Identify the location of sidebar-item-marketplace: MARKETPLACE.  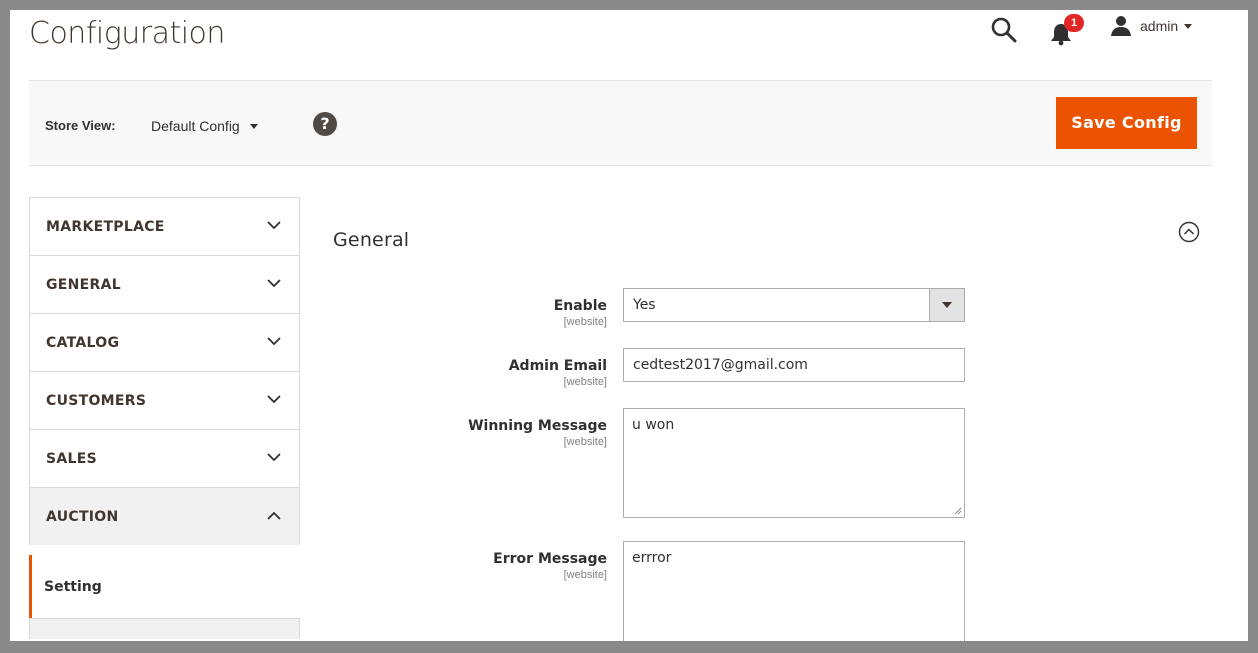
(164, 226).